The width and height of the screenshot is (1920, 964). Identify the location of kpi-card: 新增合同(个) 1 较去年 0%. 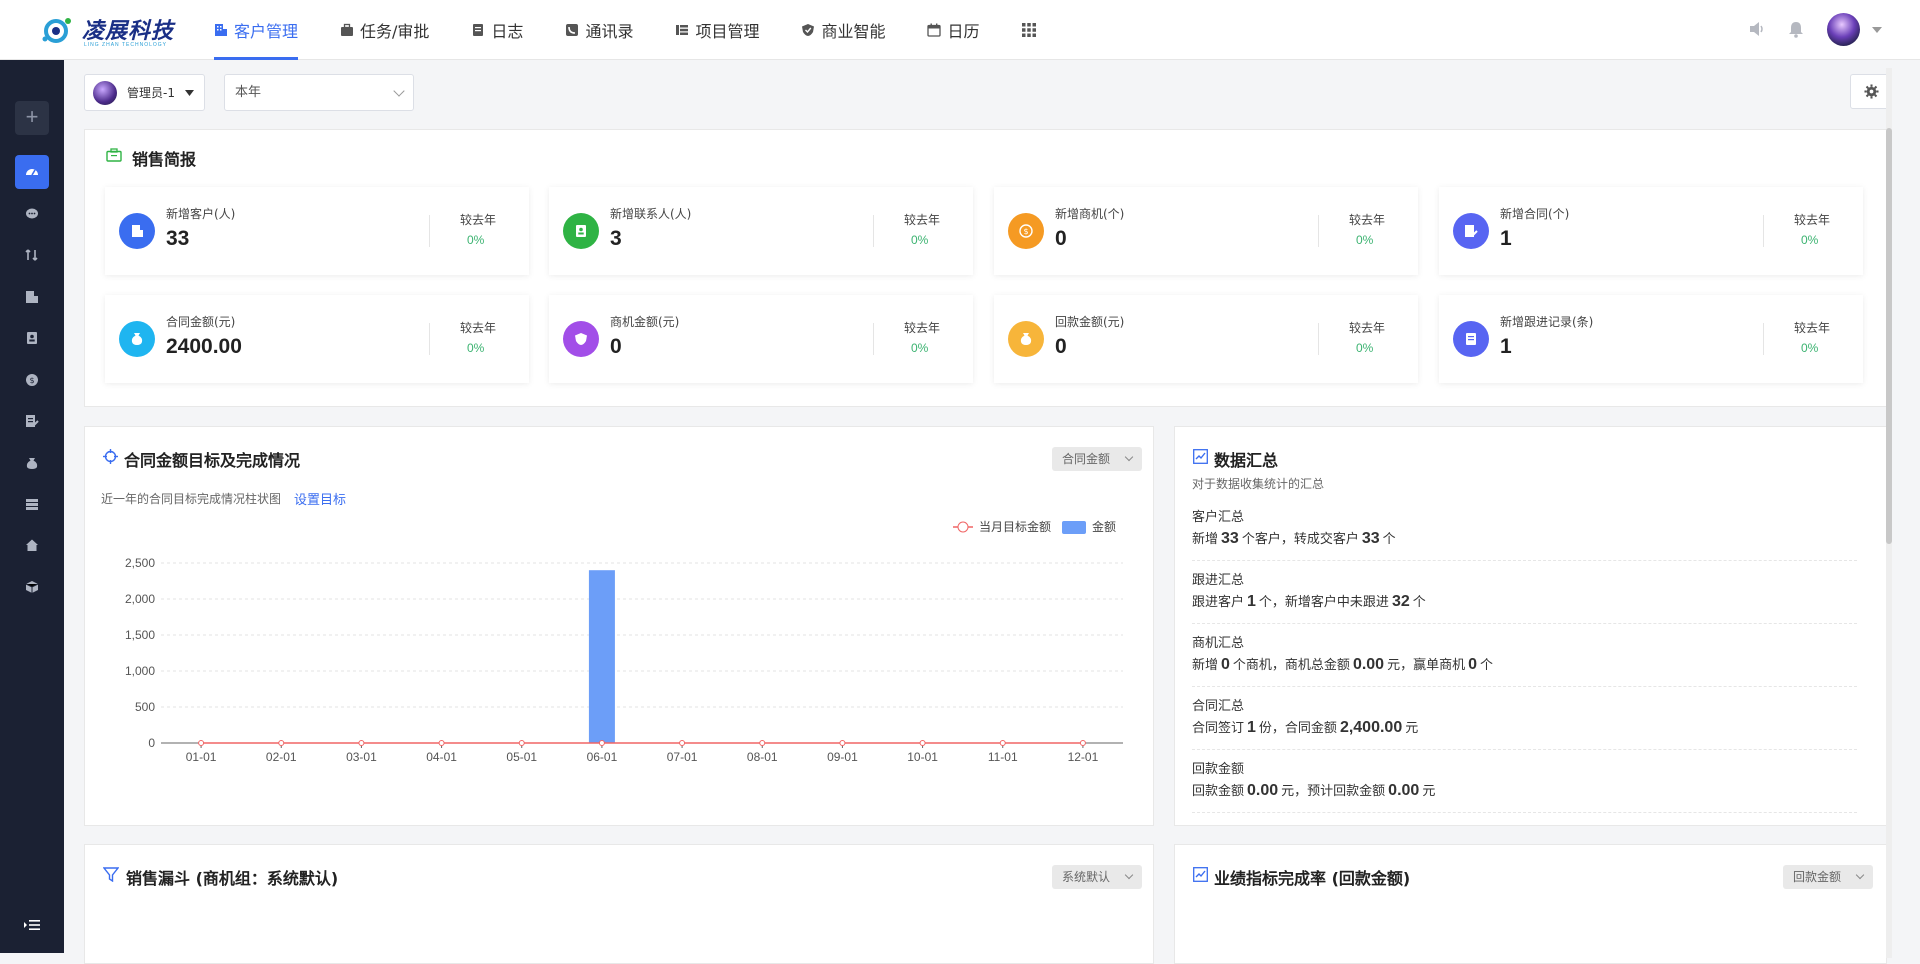
(1651, 231).